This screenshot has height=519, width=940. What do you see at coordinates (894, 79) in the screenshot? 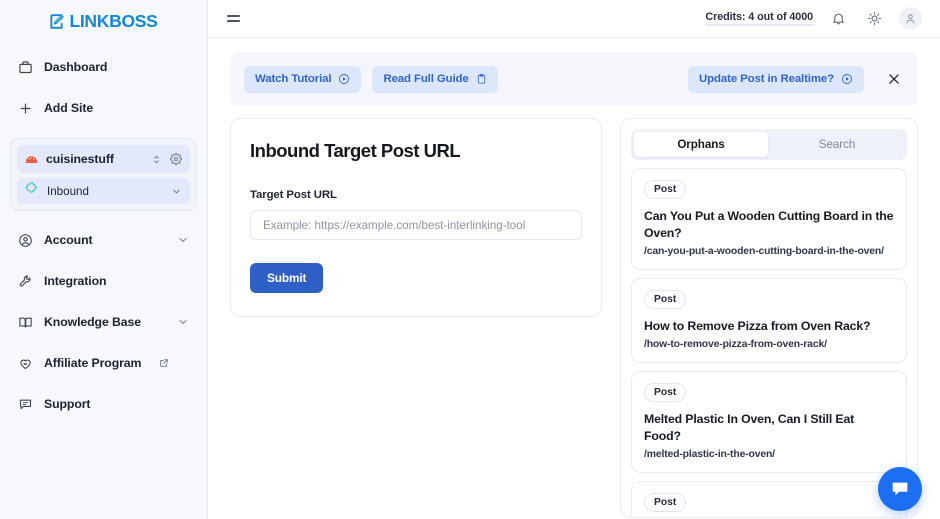
I see `close-icon` at bounding box center [894, 79].